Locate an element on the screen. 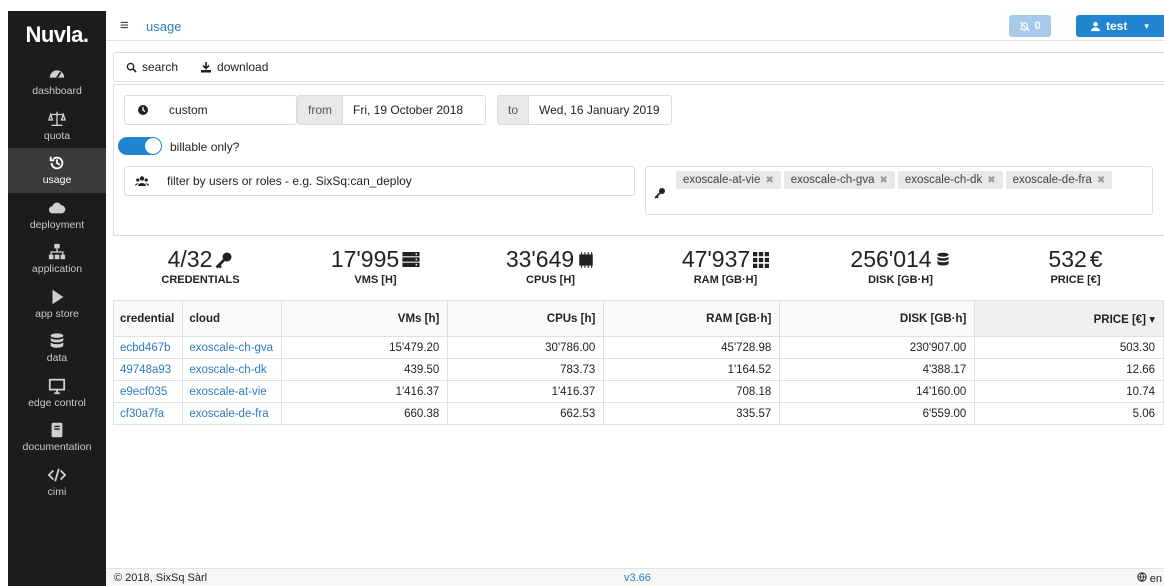 Image resolution: width=1164 pixels, height=586 pixels. sidebar-item-deployment: deployment is located at coordinates (57, 215).